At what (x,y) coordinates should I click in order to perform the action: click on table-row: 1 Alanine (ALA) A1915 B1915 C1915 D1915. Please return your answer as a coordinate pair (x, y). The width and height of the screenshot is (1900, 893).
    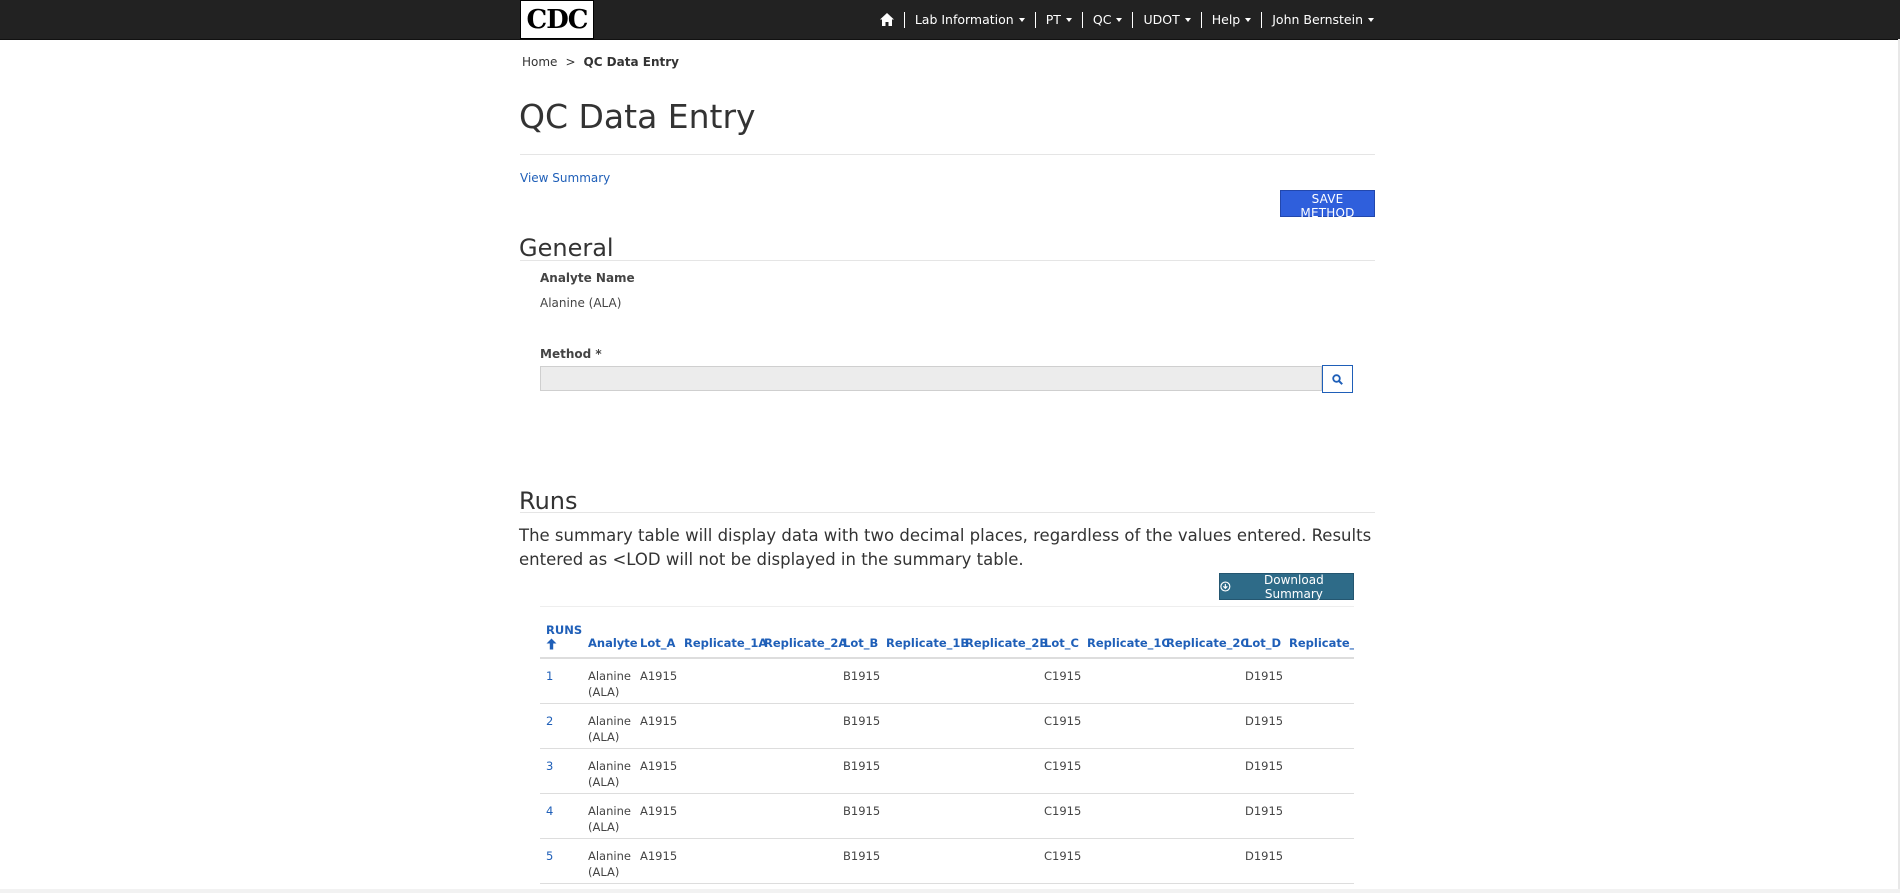
    Looking at the image, I should click on (947, 681).